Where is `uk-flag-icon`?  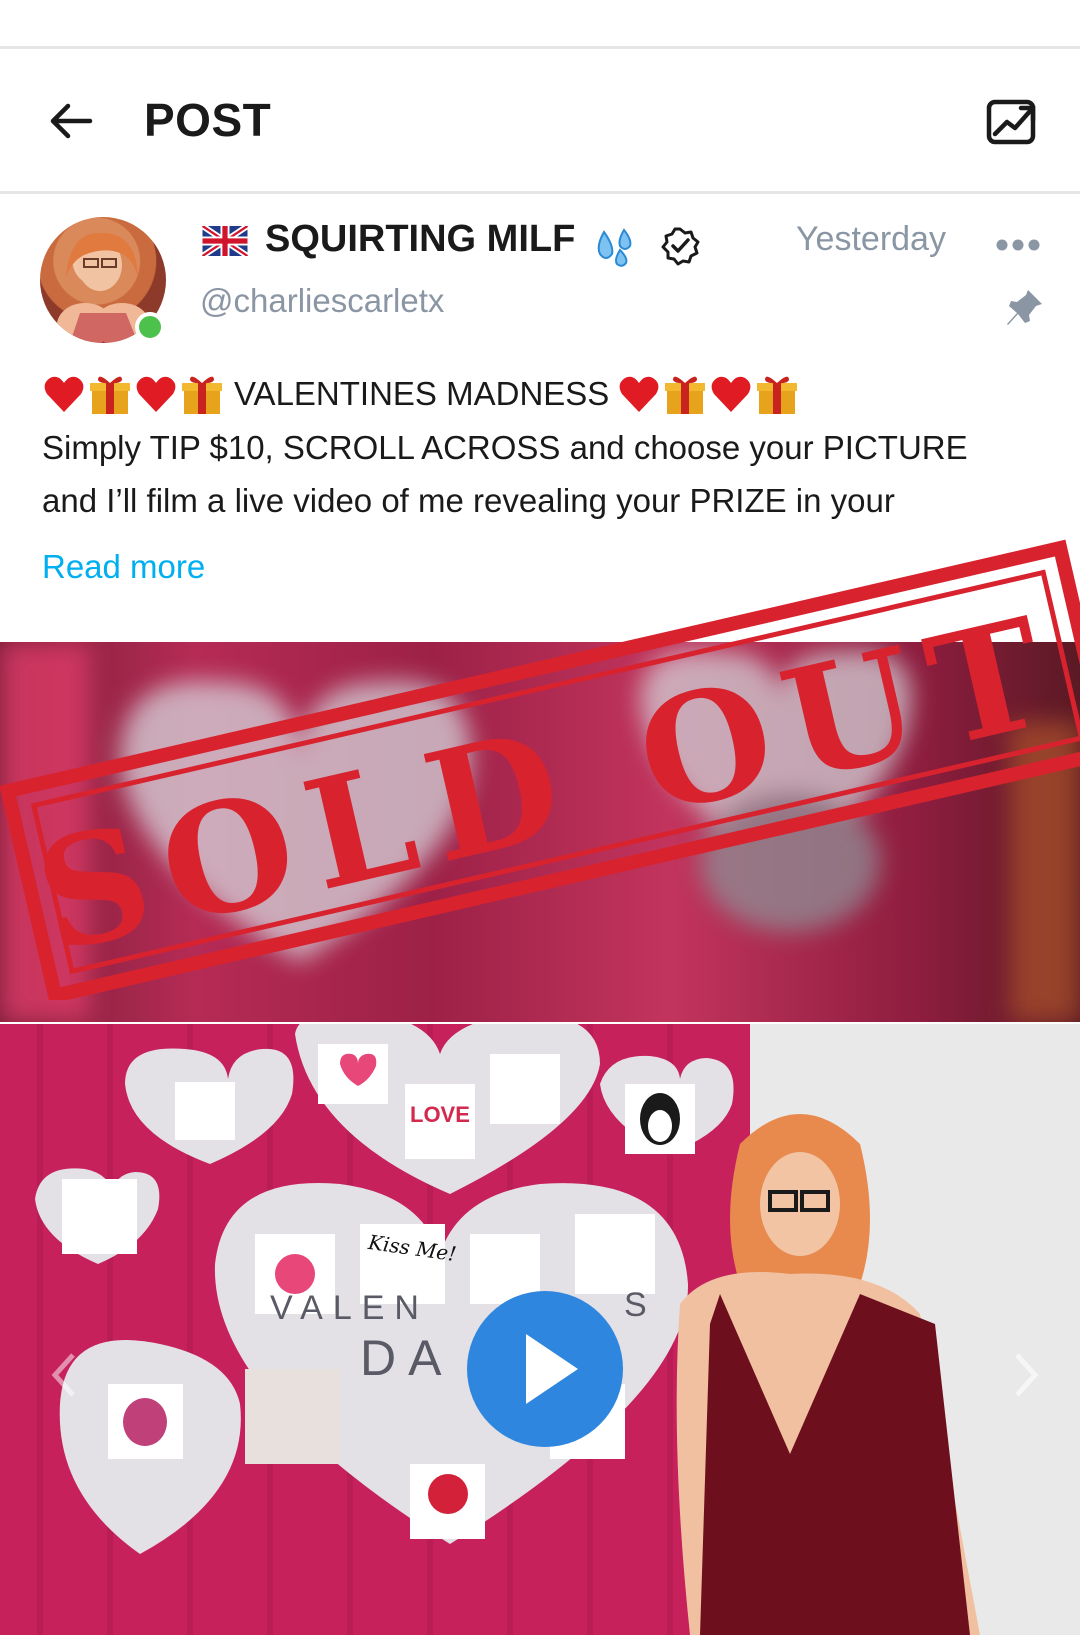 uk-flag-icon is located at coordinates (225, 241).